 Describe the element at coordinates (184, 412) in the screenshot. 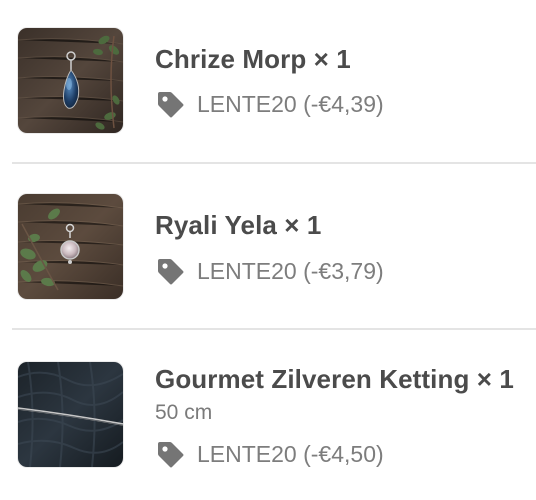

I see `product-variant: 50 cm` at that location.